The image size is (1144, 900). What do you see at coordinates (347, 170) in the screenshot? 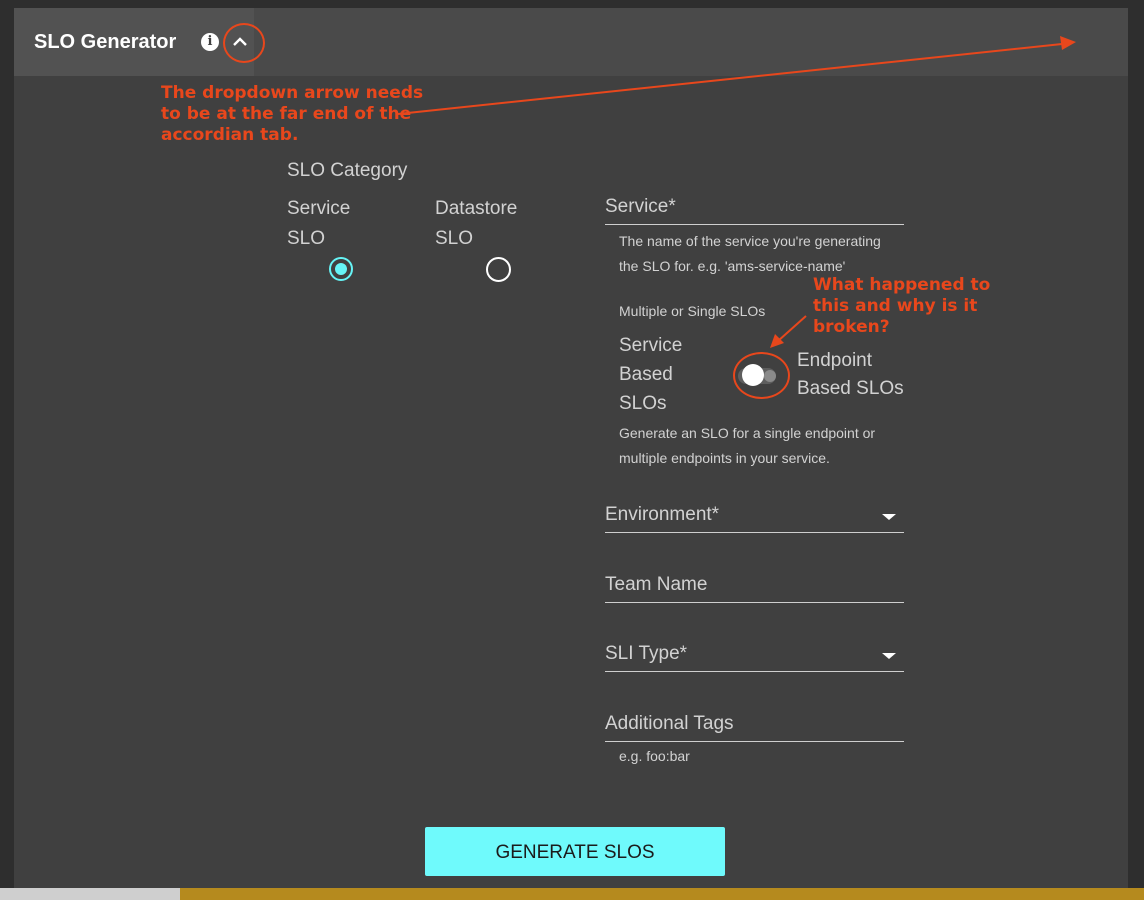
I see `slo-category-label: SLO Category` at bounding box center [347, 170].